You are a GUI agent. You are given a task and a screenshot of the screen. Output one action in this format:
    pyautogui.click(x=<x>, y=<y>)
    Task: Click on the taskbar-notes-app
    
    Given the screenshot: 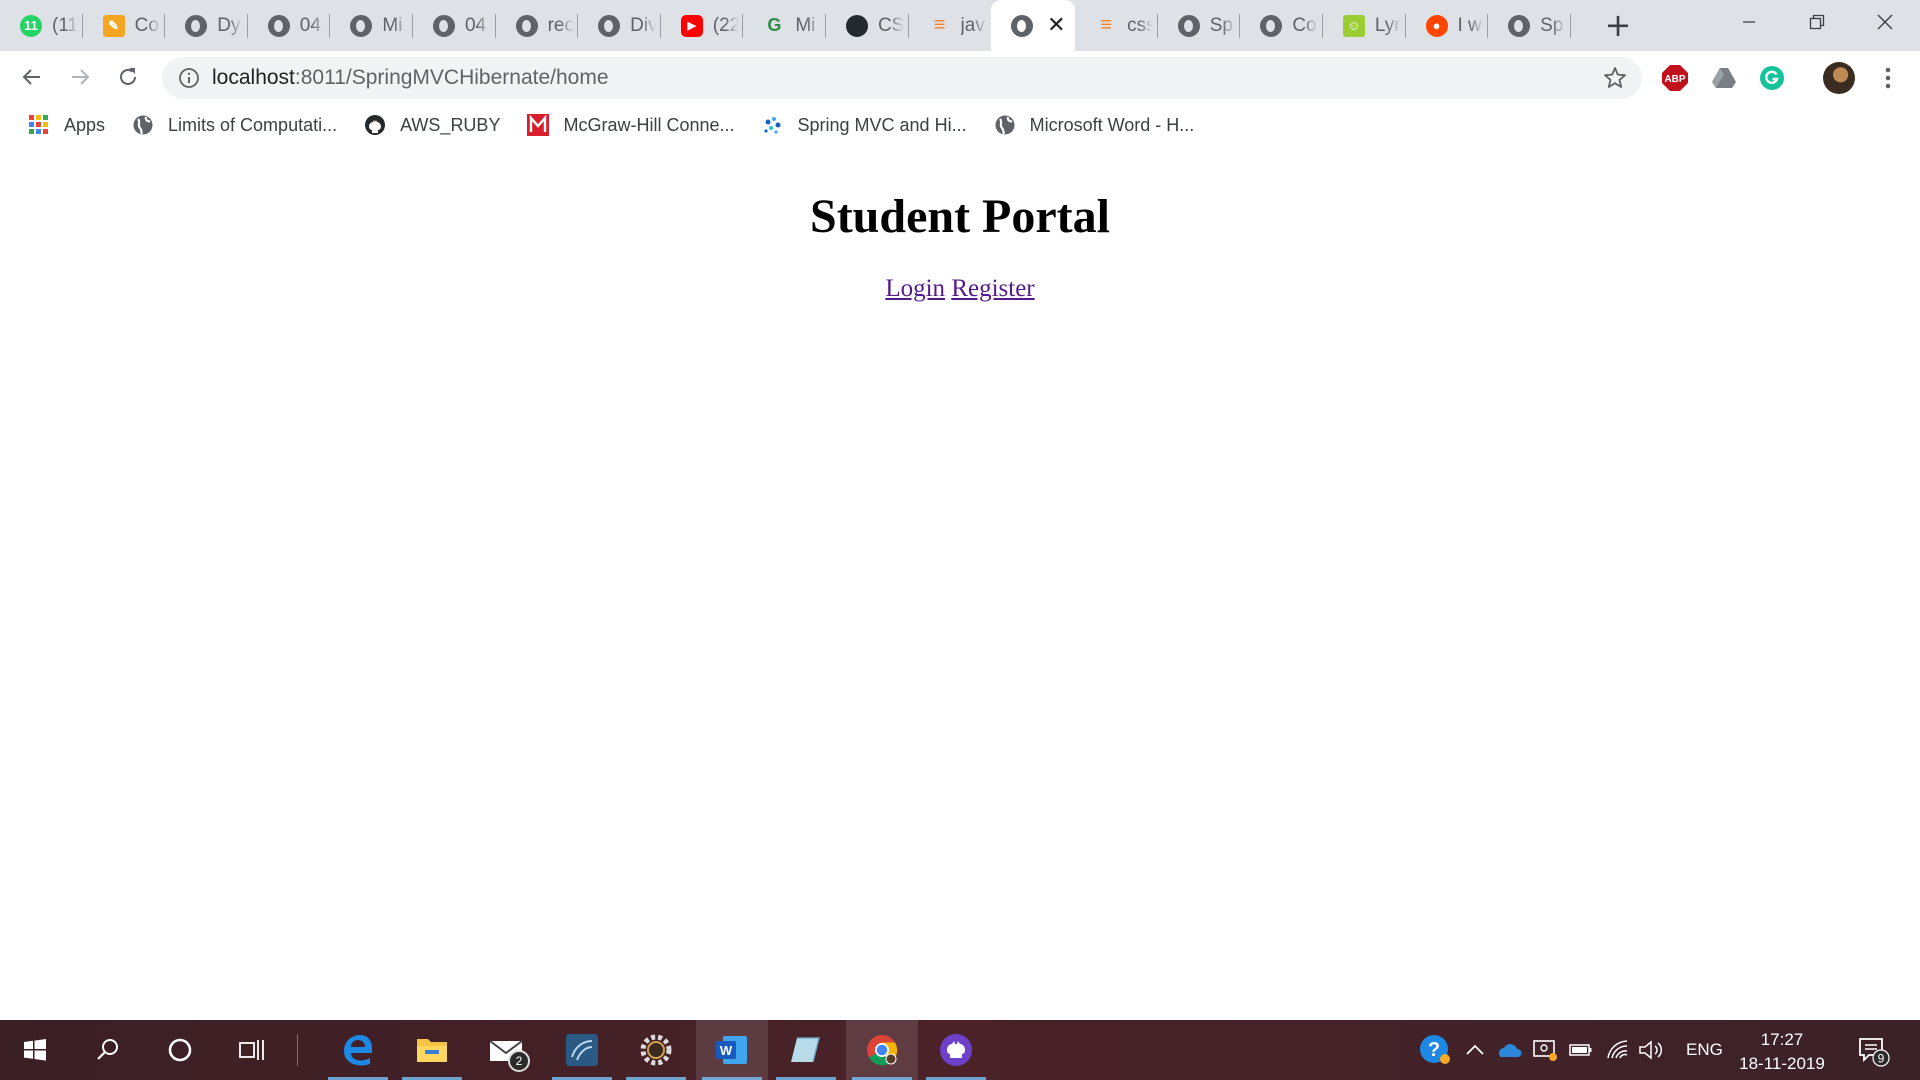 What is the action you would take?
    pyautogui.click(x=806, y=1050)
    